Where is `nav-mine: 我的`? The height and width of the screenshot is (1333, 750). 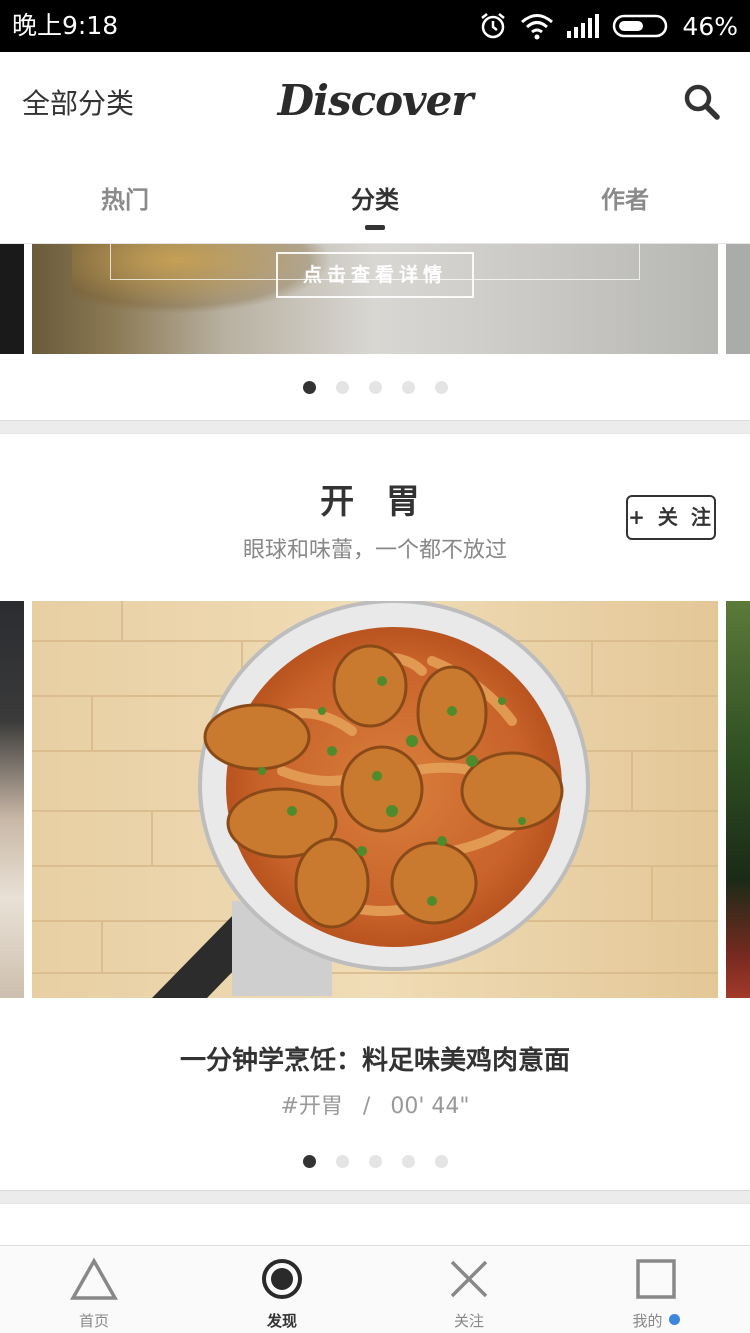 nav-mine: 我的 is located at coordinates (656, 1289).